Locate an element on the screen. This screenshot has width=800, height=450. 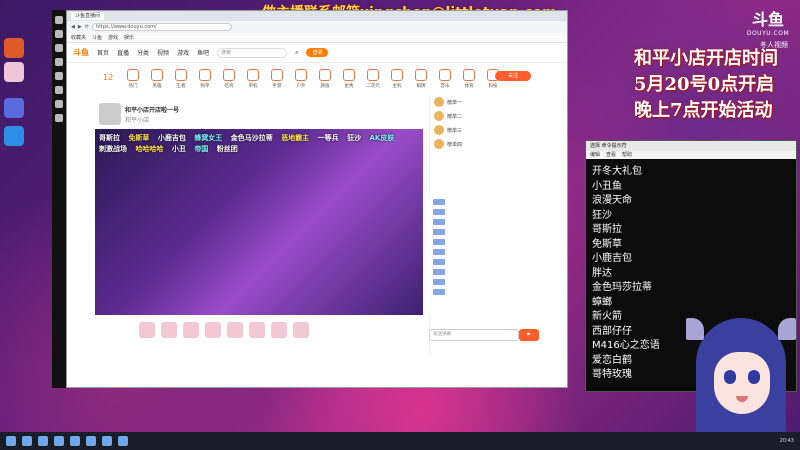
danmaku-item: AK皮肤 is located at coordinates (382, 138).